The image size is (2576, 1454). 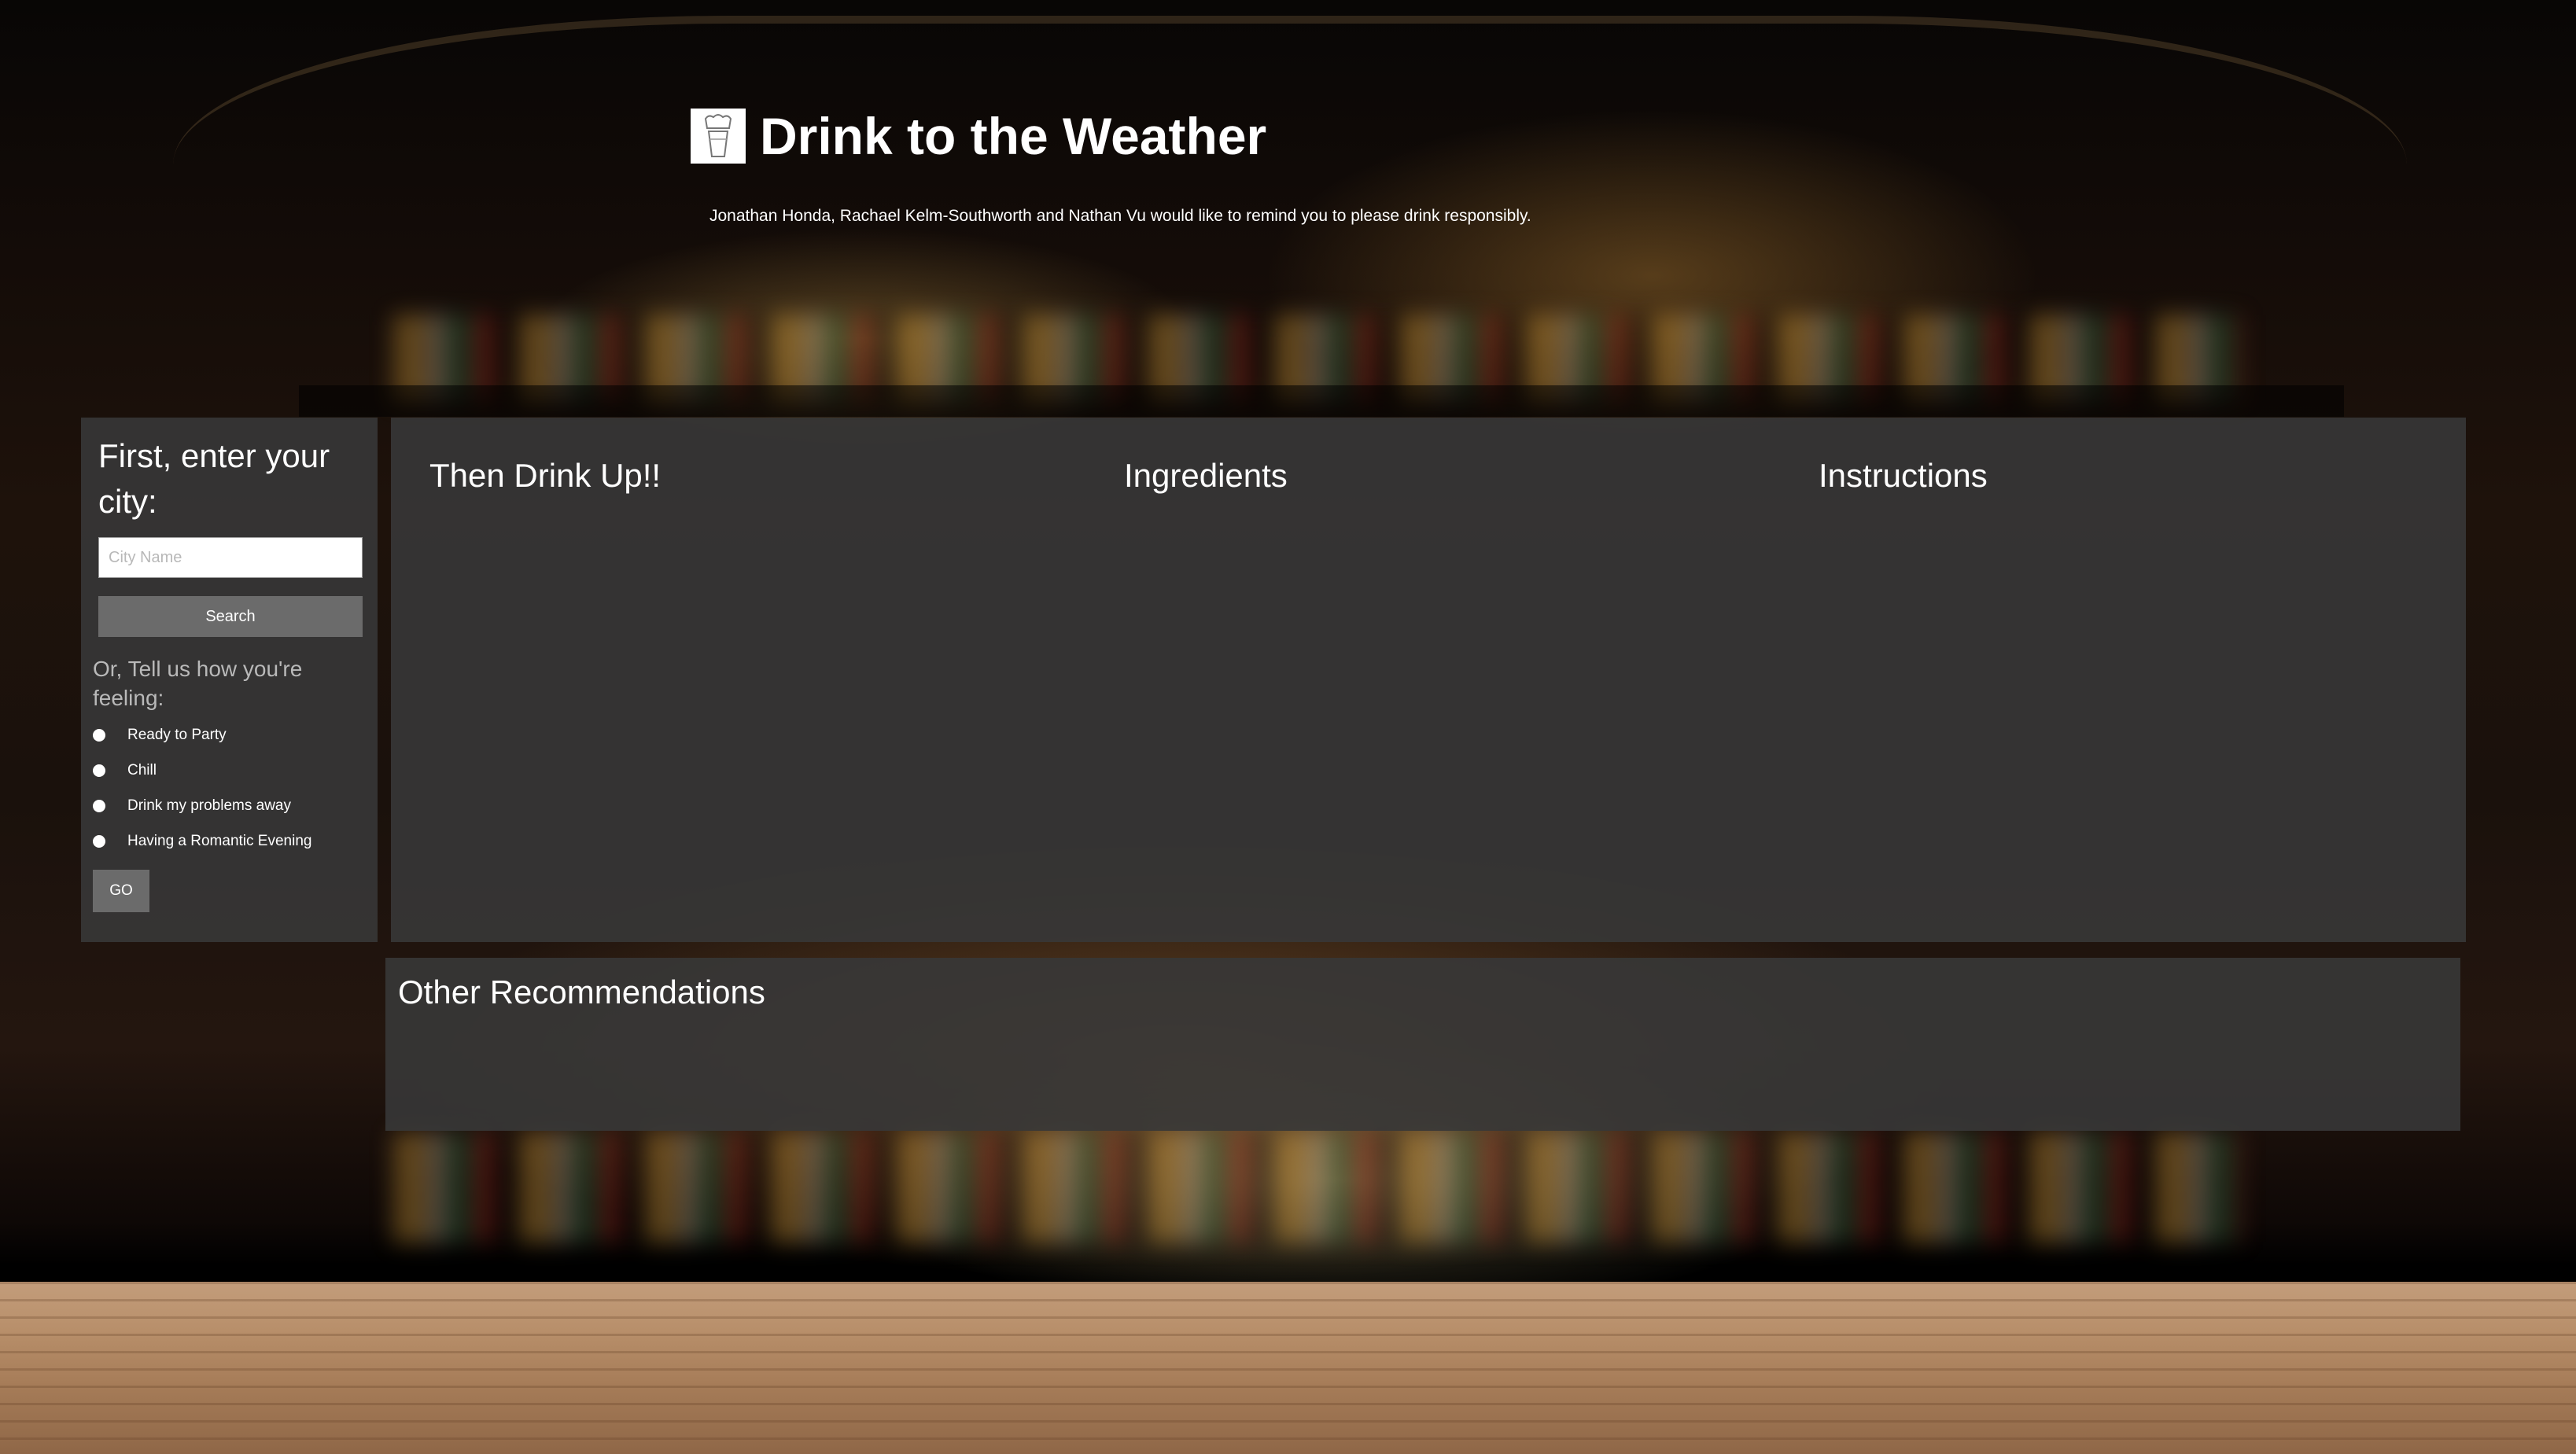 I want to click on mood-option-ready-to-party: Ready to Party, so click(x=226, y=735).